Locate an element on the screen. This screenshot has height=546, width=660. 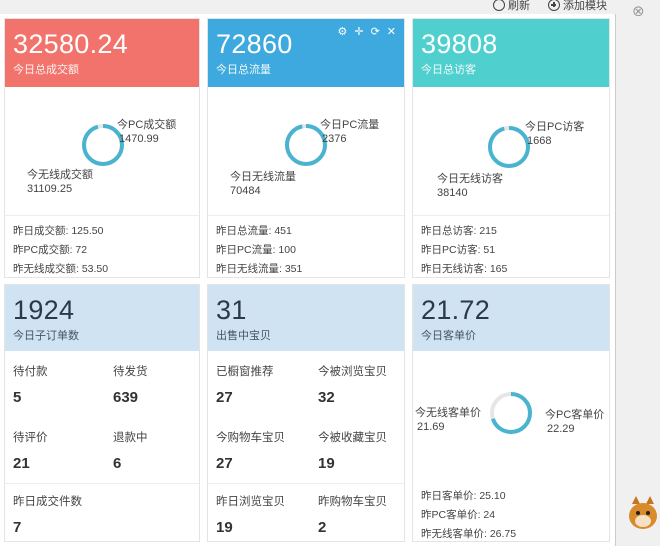
top-toolbar: 刷新 添加模块 is located at coordinates (330, 7).